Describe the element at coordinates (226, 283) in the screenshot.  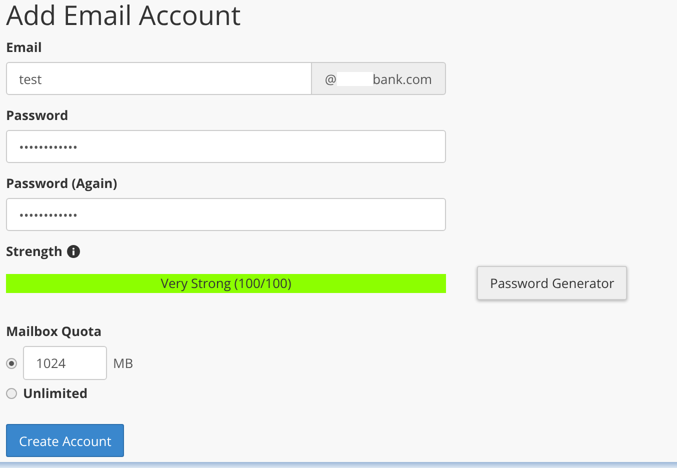
I see `strength-reading: Very Strong (100/100)` at that location.